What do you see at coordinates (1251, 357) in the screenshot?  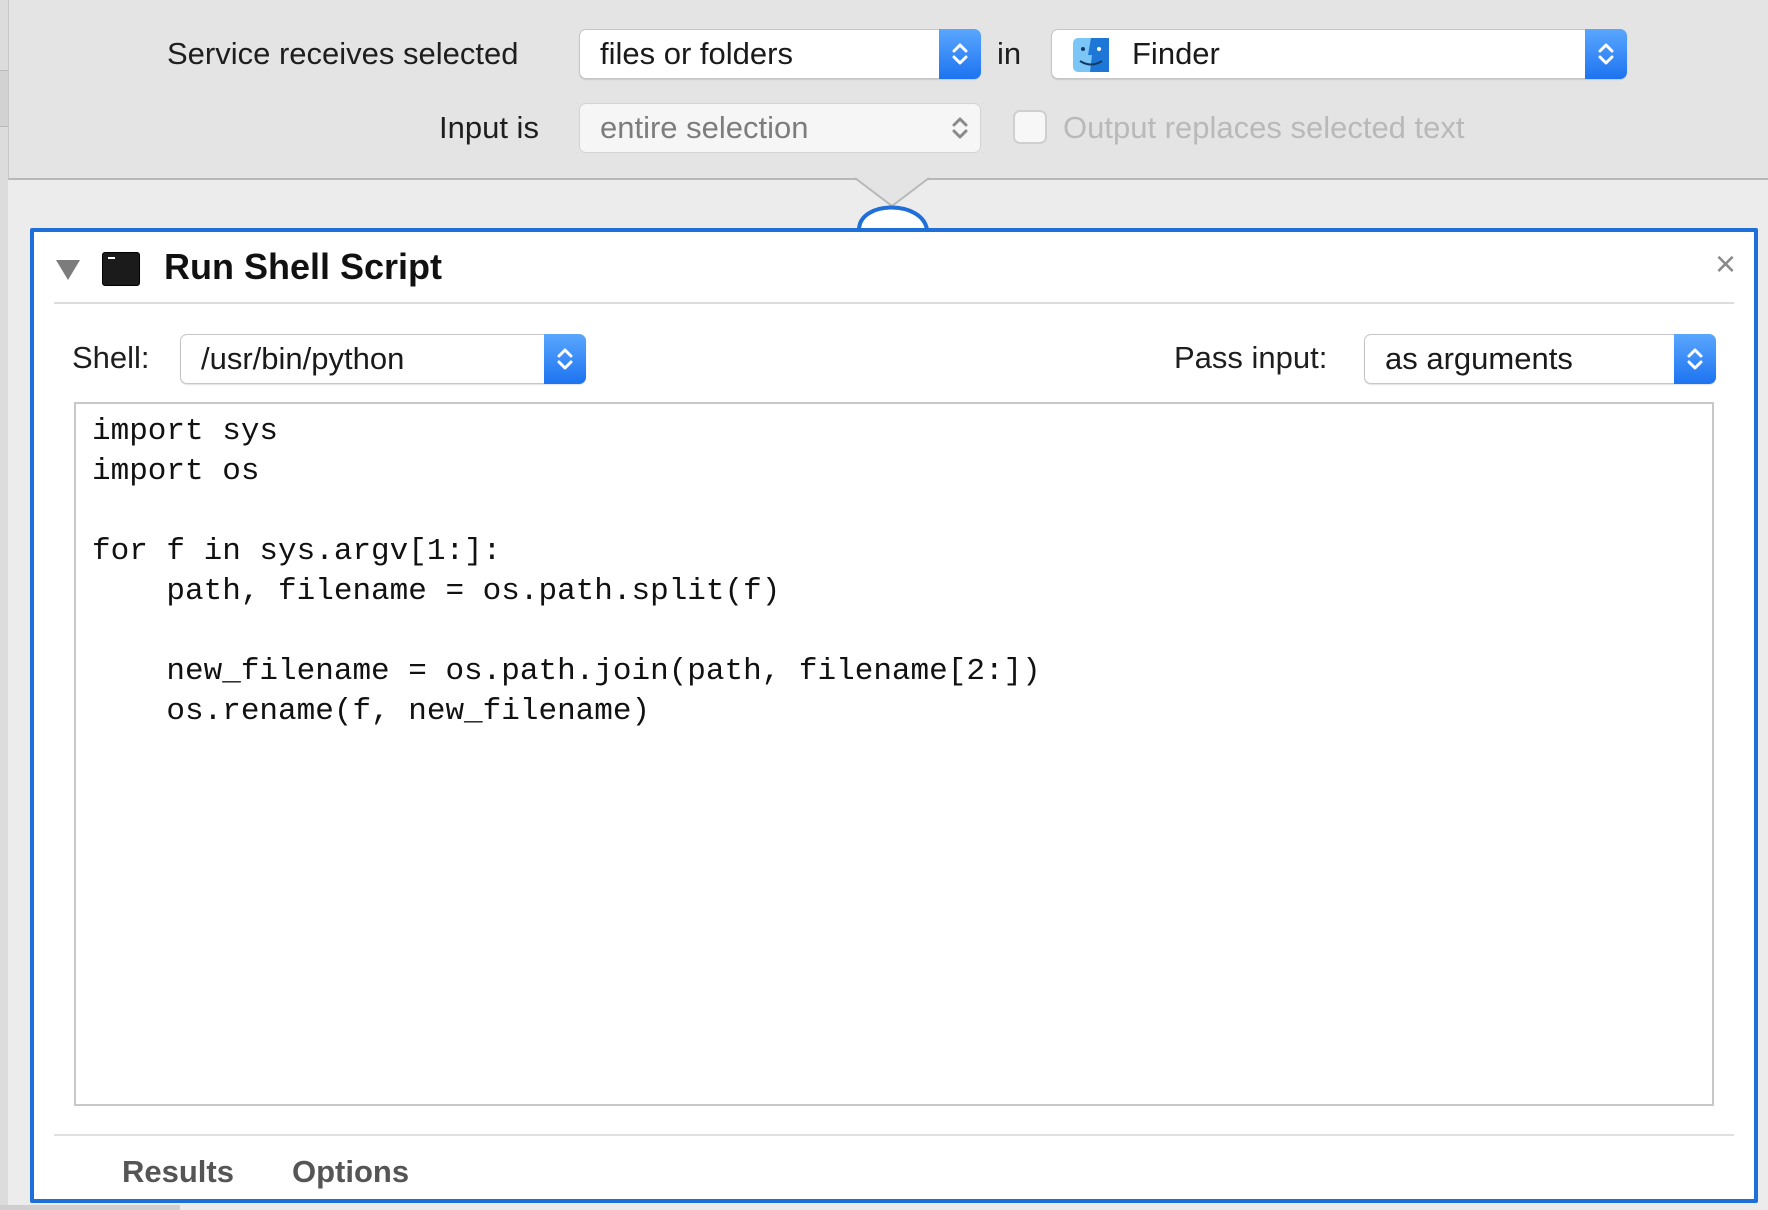 I see `pass-input-label: Pass input:` at bounding box center [1251, 357].